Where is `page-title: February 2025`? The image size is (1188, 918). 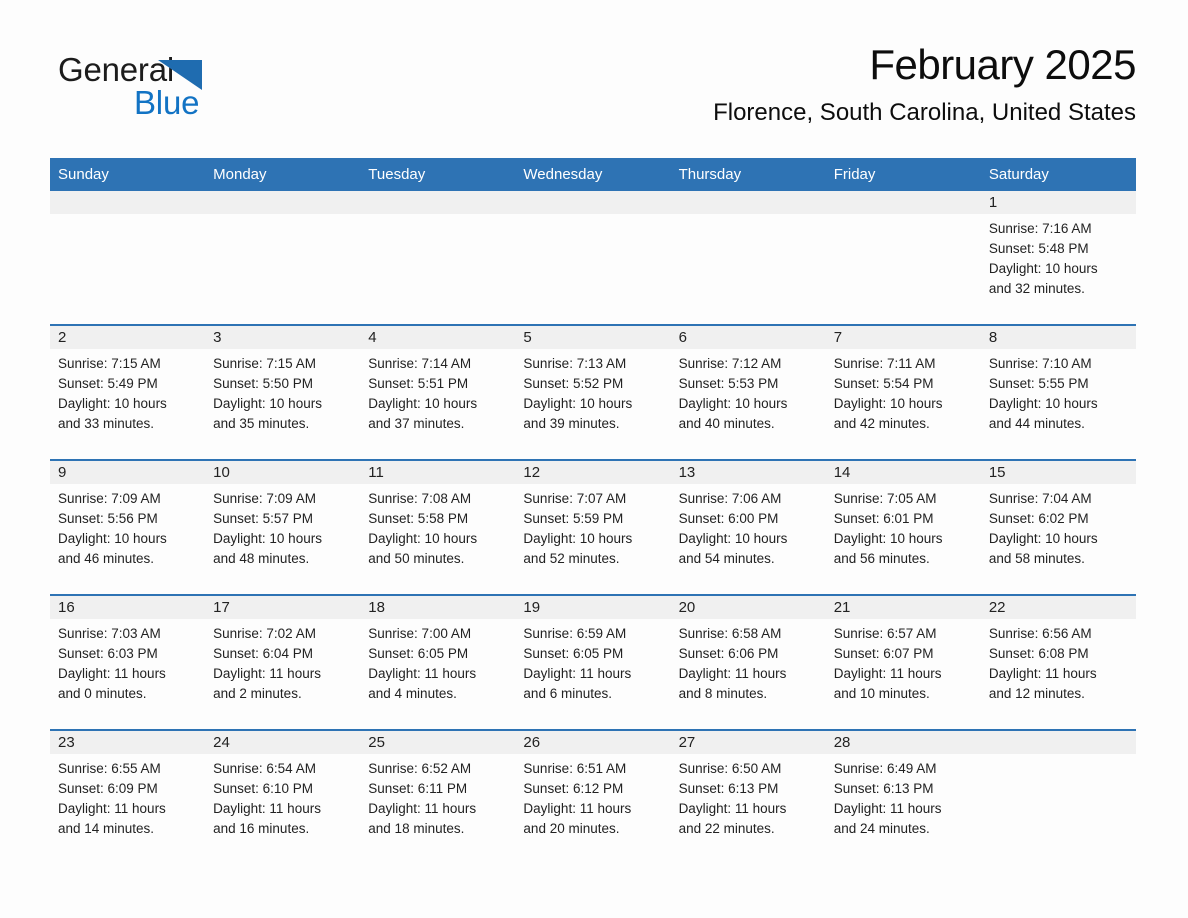 page-title: February 2025 is located at coordinates (1002, 64).